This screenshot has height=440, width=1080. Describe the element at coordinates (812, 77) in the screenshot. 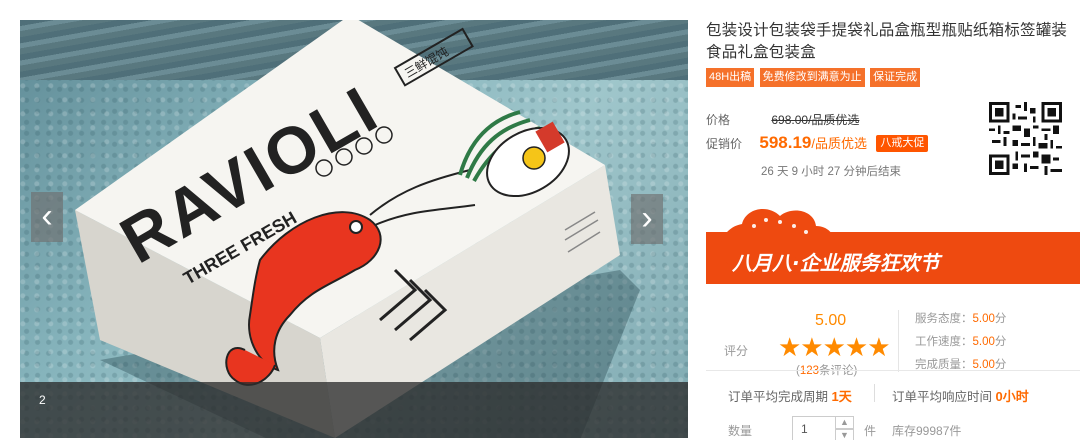

I see `tag-free-revision: 免费修改到满意为止` at that location.